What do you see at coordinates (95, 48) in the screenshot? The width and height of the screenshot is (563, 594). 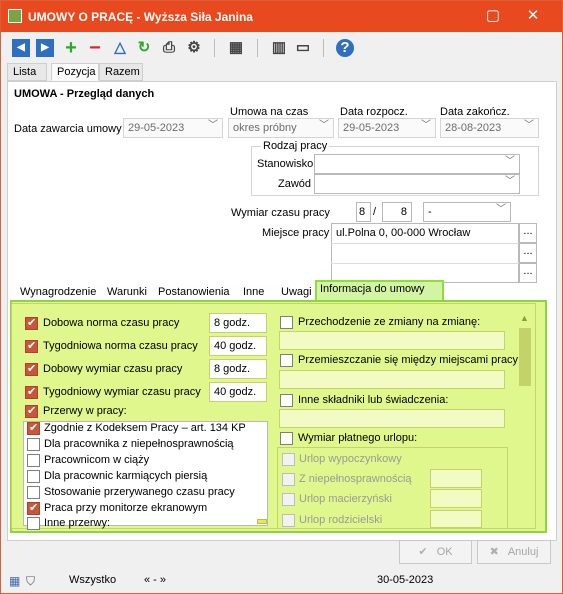 I see `delete-icon: −` at bounding box center [95, 48].